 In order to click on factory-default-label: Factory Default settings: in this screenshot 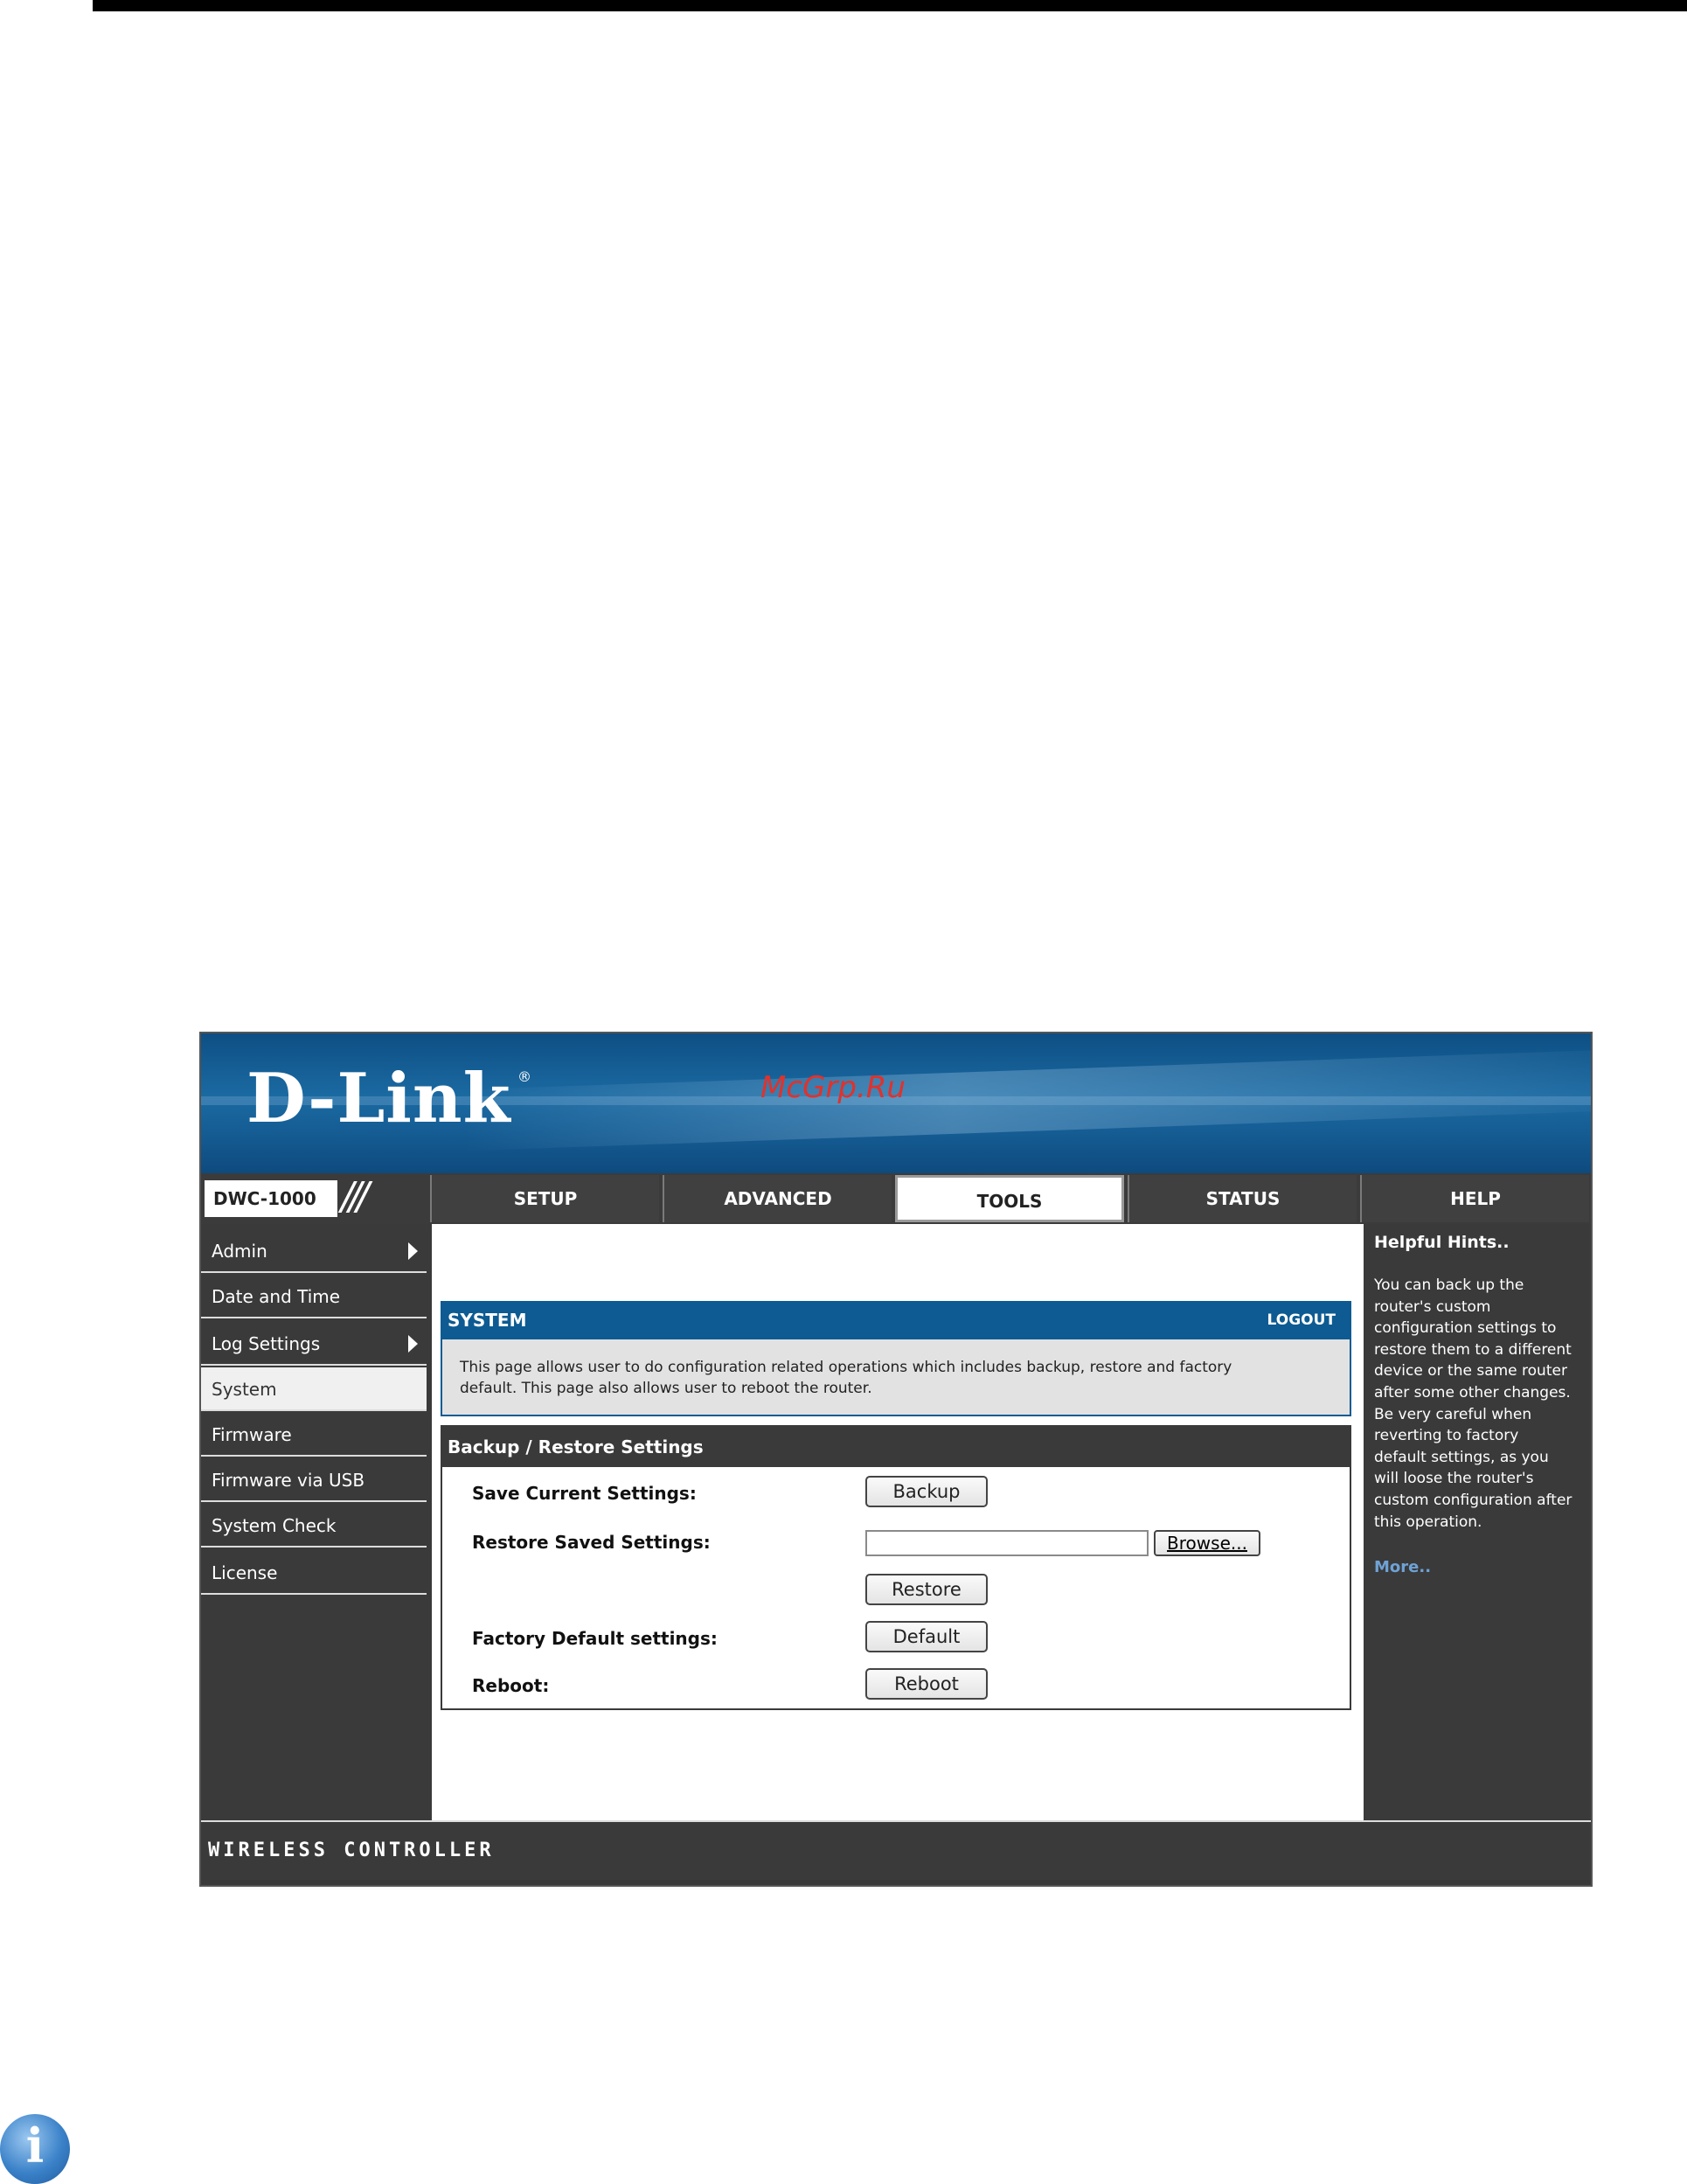, I will do `click(595, 1638)`.